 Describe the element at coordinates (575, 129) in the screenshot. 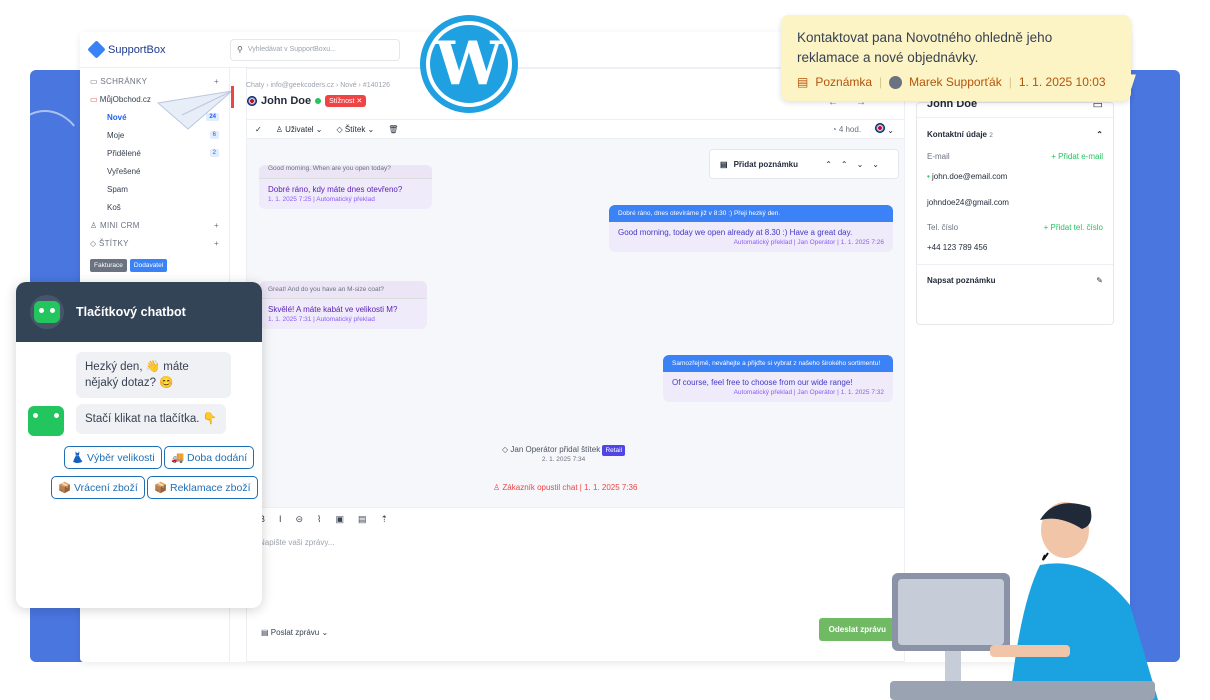

I see `chat-toolbar: ✓ ♙ Uživatel ⌄ ◇ Štítek ⌄ 🗑 ◔ 4 hod. ⌄` at that location.